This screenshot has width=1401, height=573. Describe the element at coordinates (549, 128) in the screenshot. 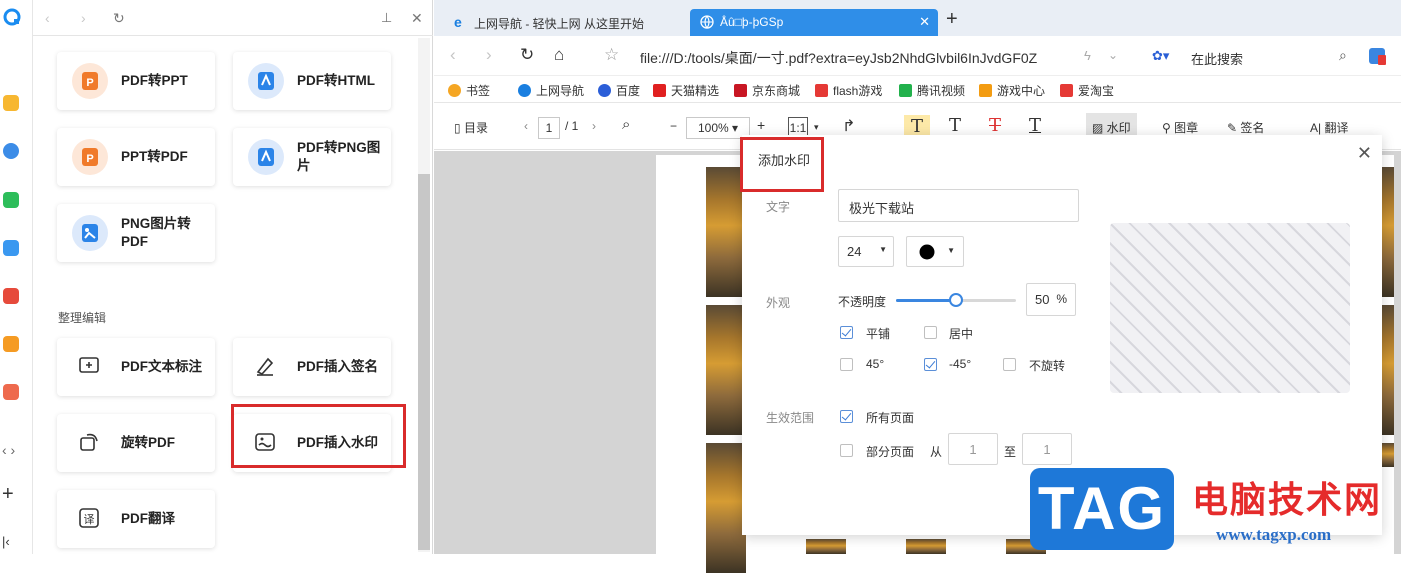

I see `page-input: 1` at that location.